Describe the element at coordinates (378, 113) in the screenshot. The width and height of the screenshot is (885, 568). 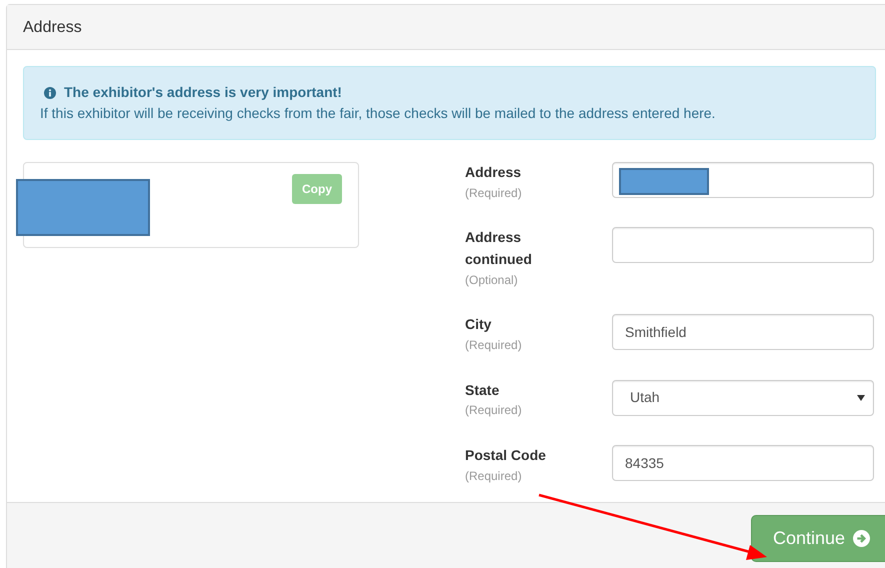
I see `alert-text: If this exhibitor will be receiving checks from the fair, those checks will be mailed to the address entered here.` at that location.